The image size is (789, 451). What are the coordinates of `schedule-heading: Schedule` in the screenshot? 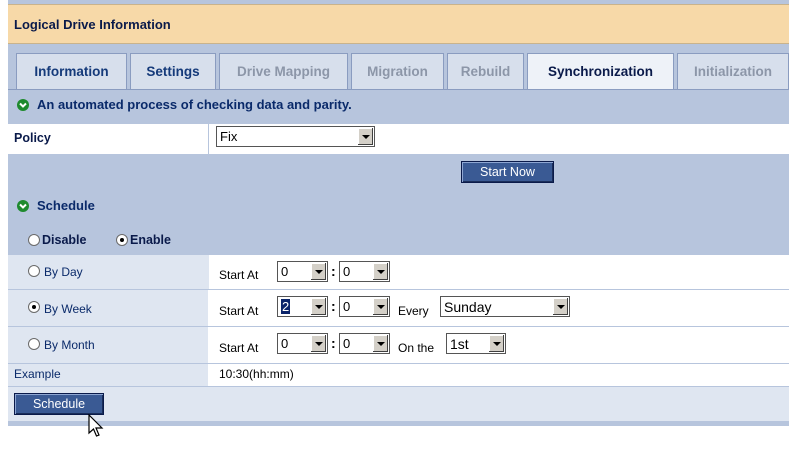 It's located at (56, 205).